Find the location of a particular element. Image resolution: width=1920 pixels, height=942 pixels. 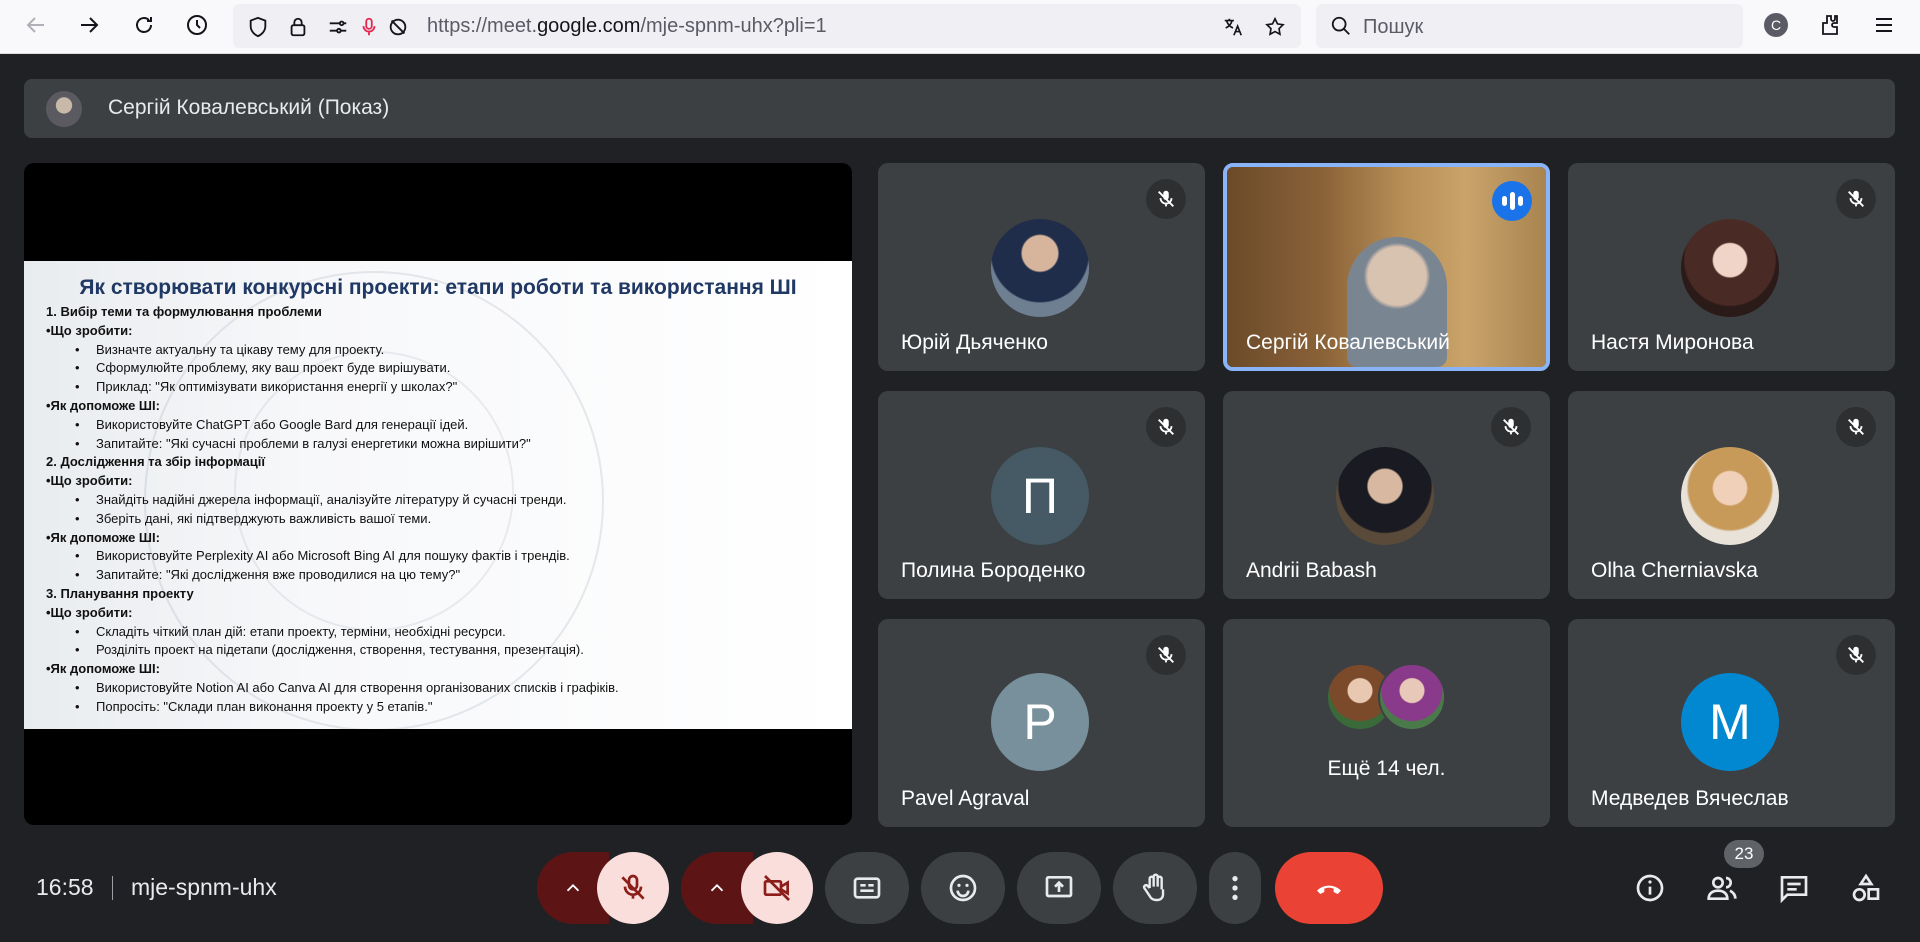

captions-button is located at coordinates (867, 888).